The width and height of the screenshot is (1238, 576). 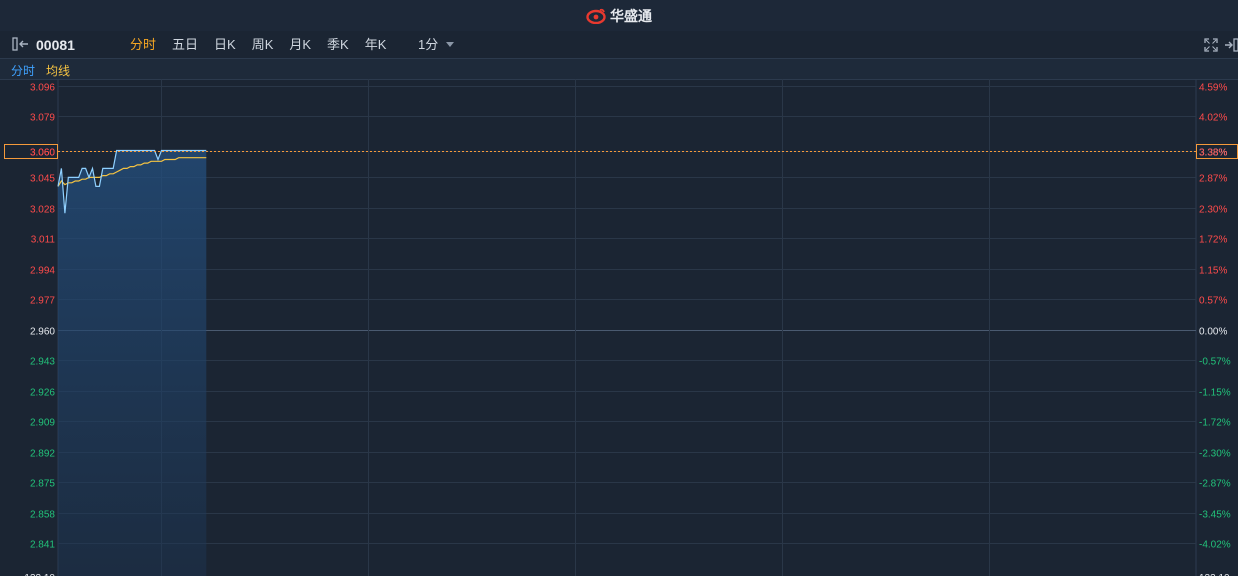 I want to click on price-area, so click(x=132, y=363).